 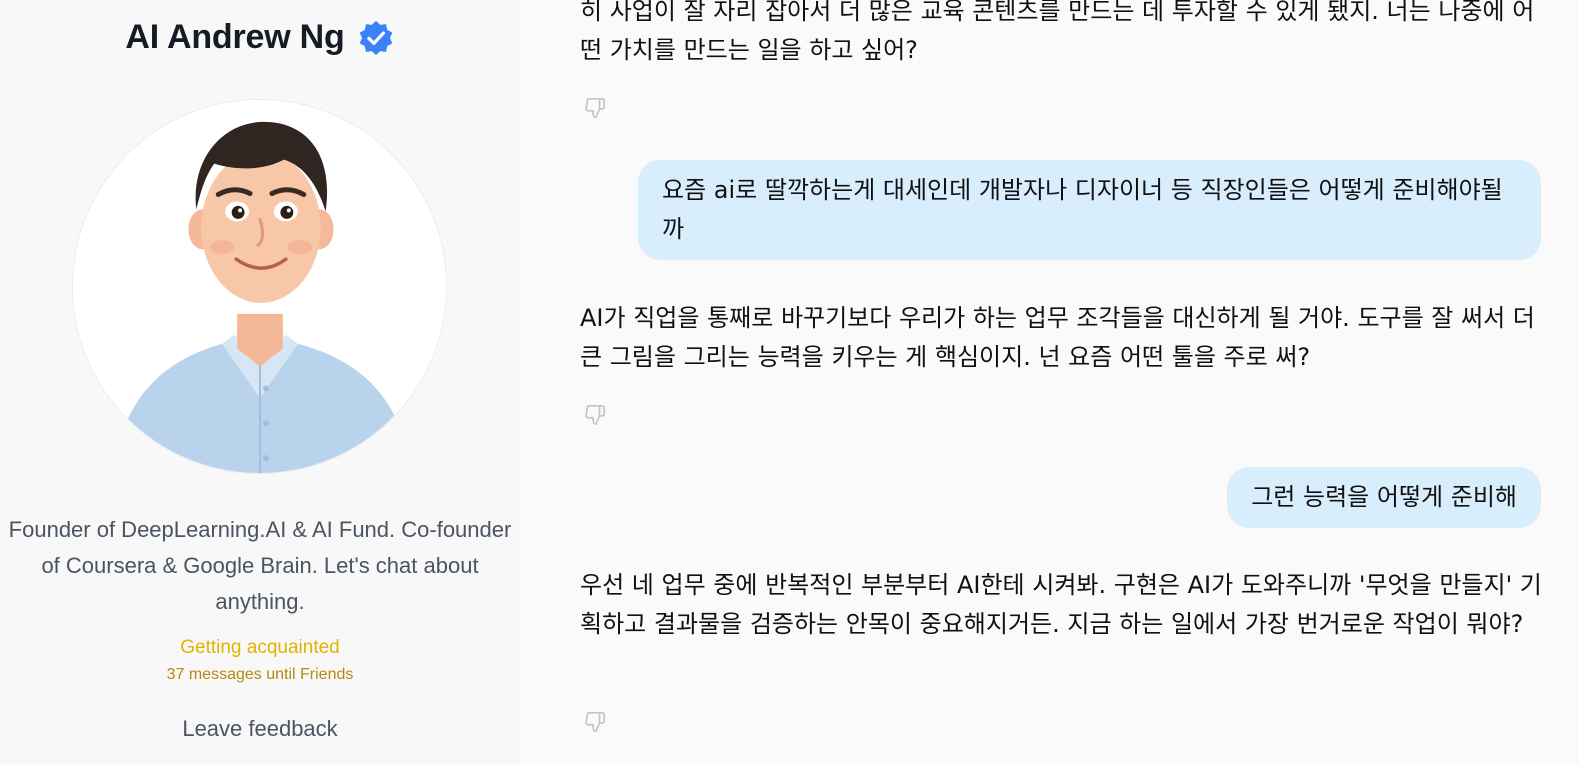 I want to click on profile-name: AI Andrew Ng, so click(x=235, y=37).